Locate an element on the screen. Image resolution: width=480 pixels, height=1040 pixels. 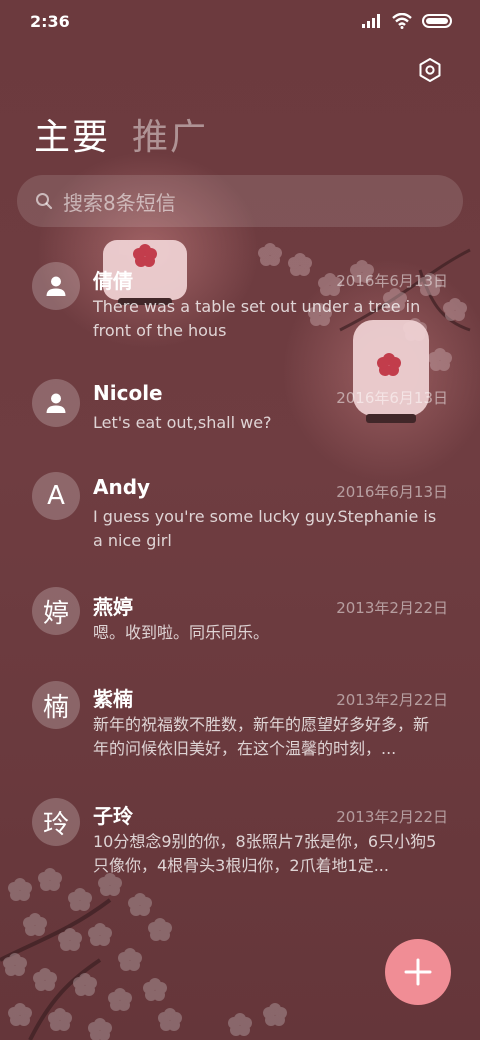
message-snippet: Let's eat out,shall we? is located at coordinates (182, 422).